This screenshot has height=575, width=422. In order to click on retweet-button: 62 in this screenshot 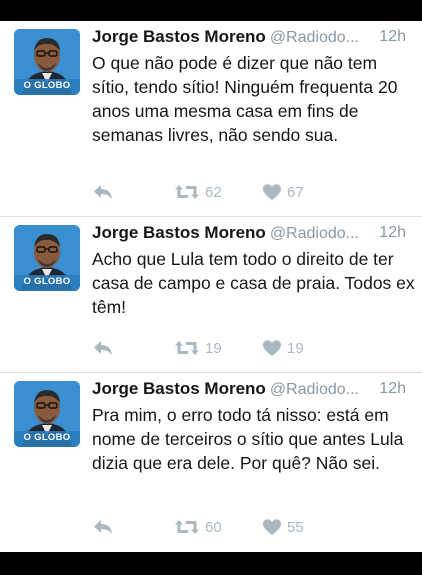, I will do `click(198, 192)`.